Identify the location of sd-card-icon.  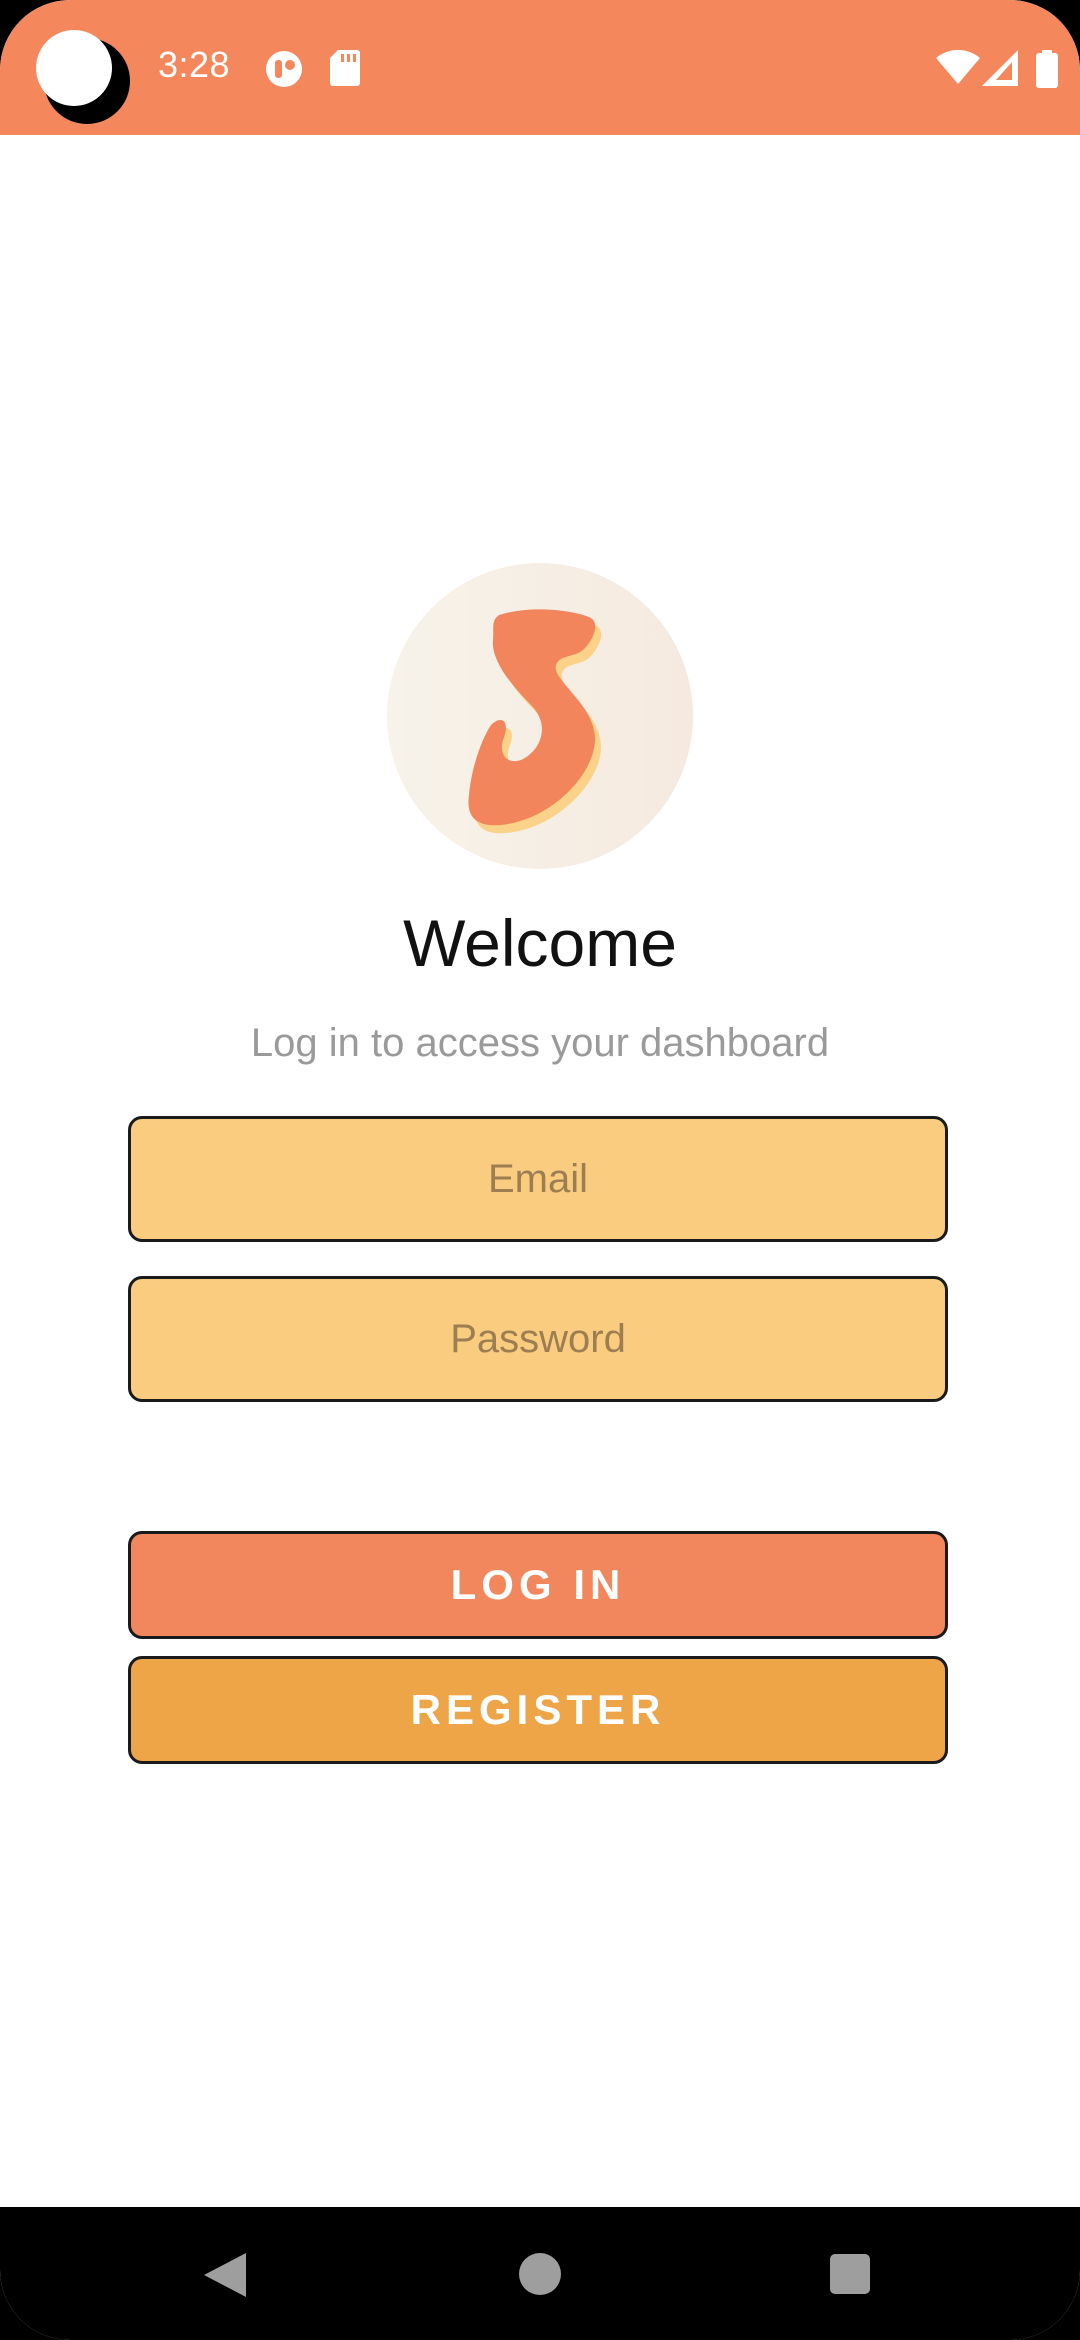
(345, 68).